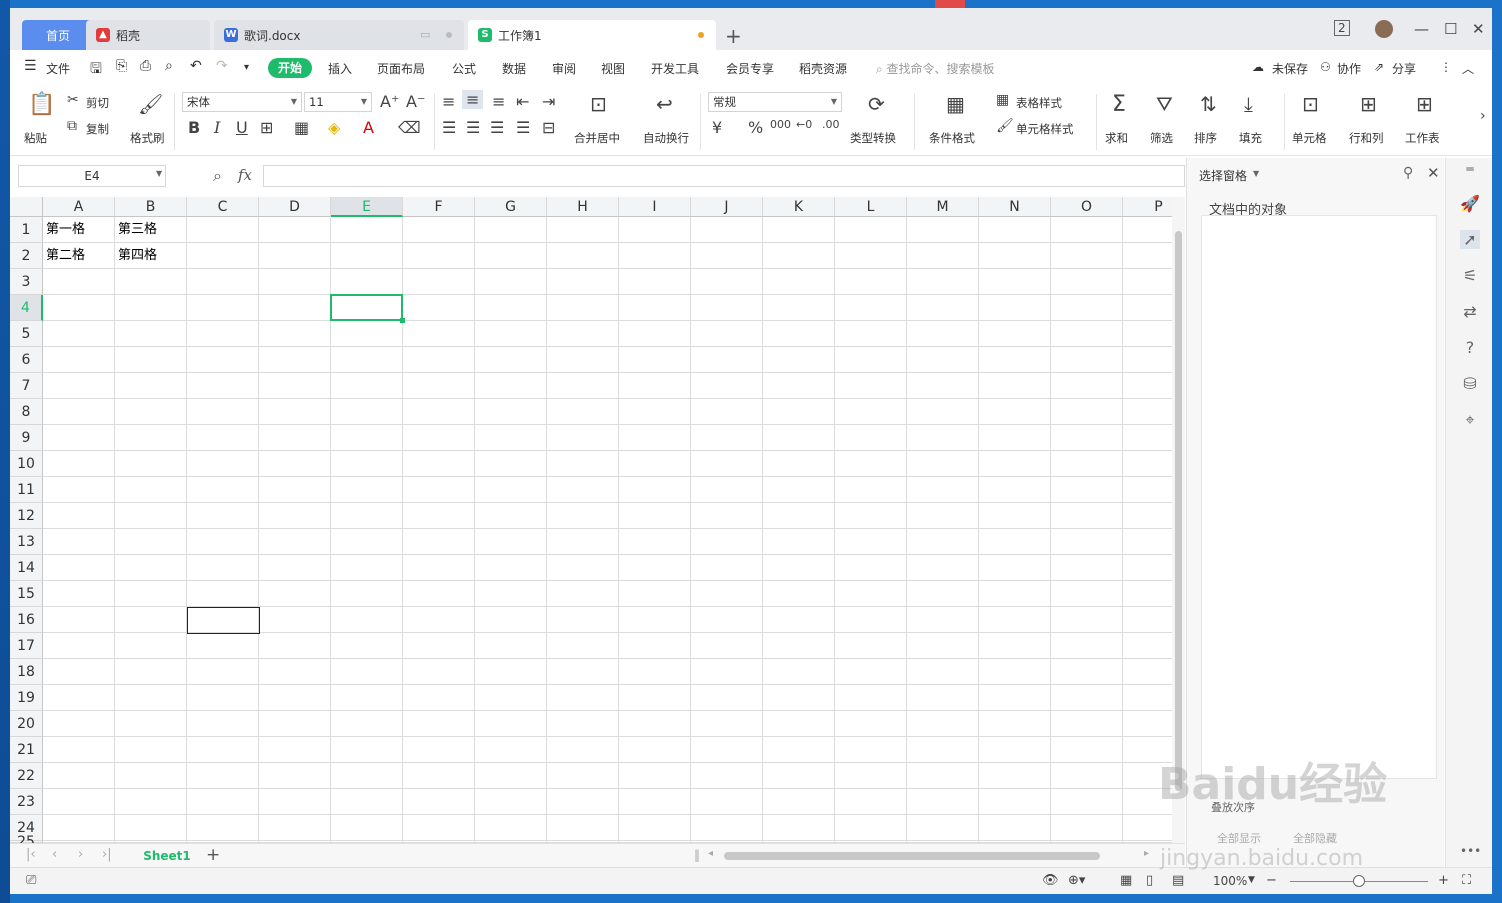 The image size is (1502, 903). What do you see at coordinates (439, 207) in the screenshot?
I see `column-header-f: F` at bounding box center [439, 207].